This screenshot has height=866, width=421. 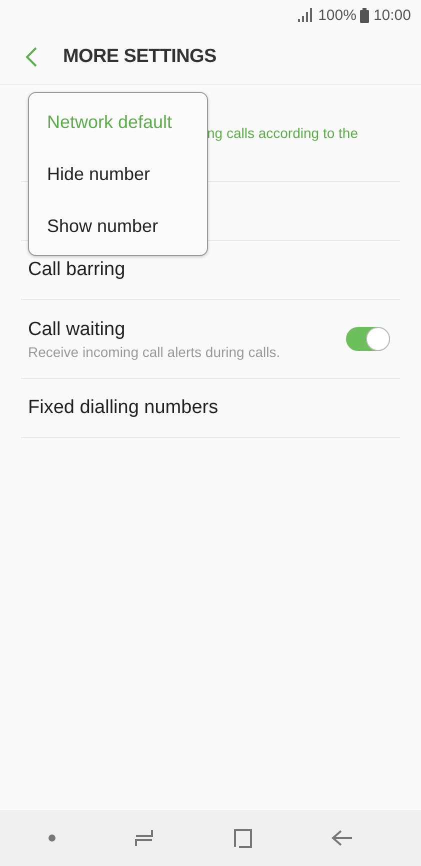 What do you see at coordinates (210, 408) in the screenshot?
I see `settings-item: Fixed dialling numbers` at bounding box center [210, 408].